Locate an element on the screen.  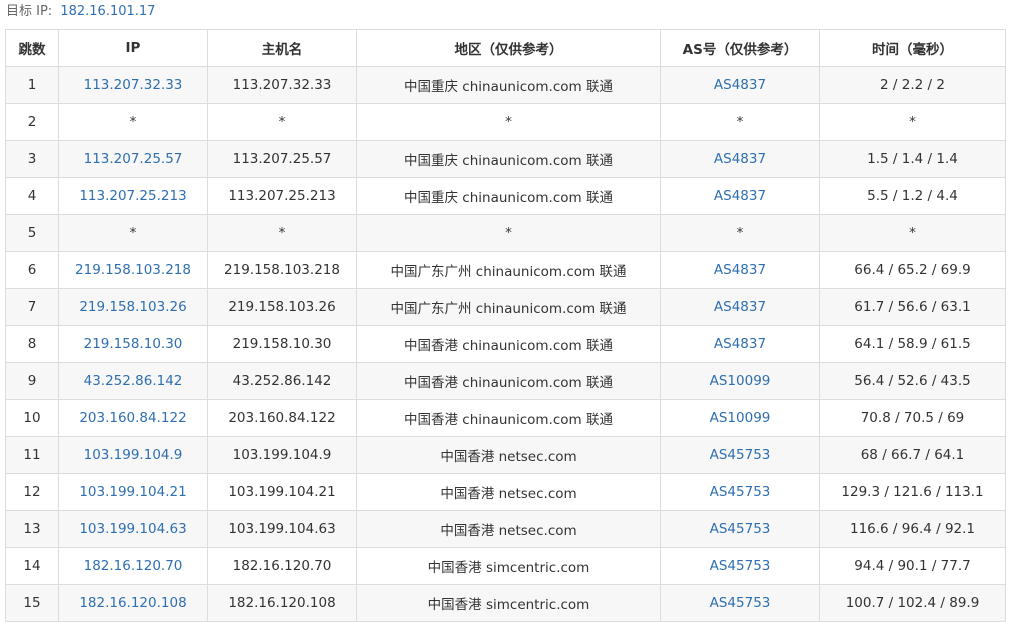
hop-cell: 8 is located at coordinates (32, 344).